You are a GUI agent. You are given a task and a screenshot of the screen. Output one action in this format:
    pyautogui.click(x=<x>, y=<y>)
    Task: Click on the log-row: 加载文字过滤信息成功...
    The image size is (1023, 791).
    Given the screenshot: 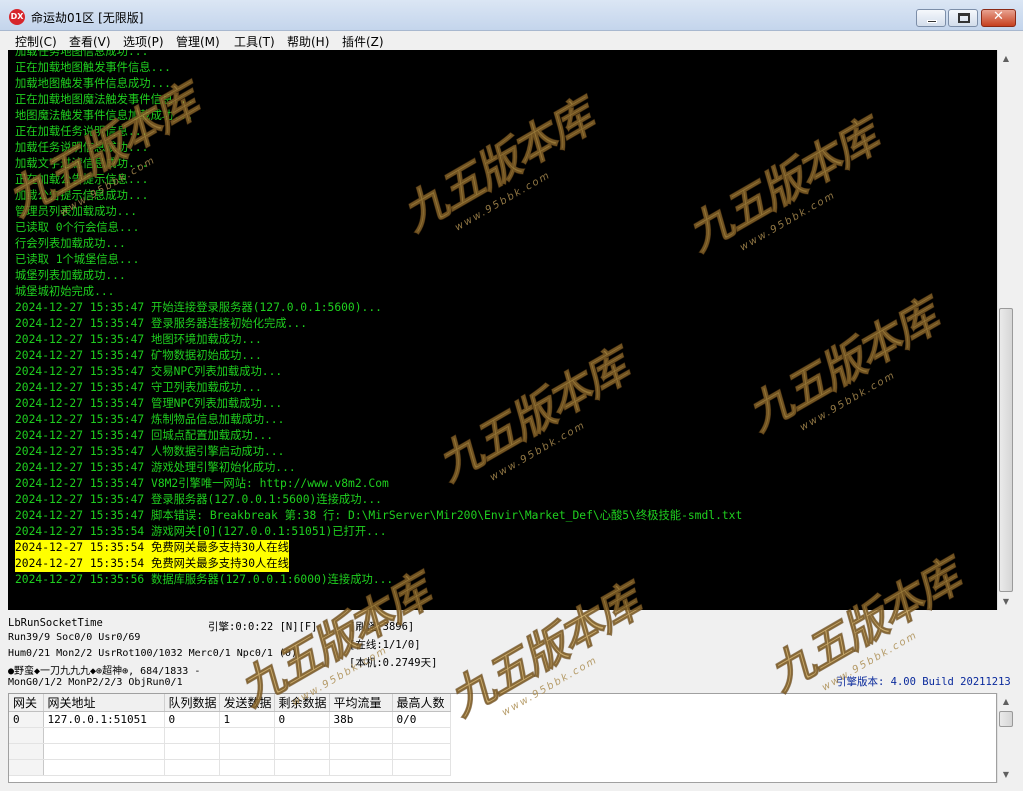 What is the action you would take?
    pyautogui.click(x=378, y=164)
    